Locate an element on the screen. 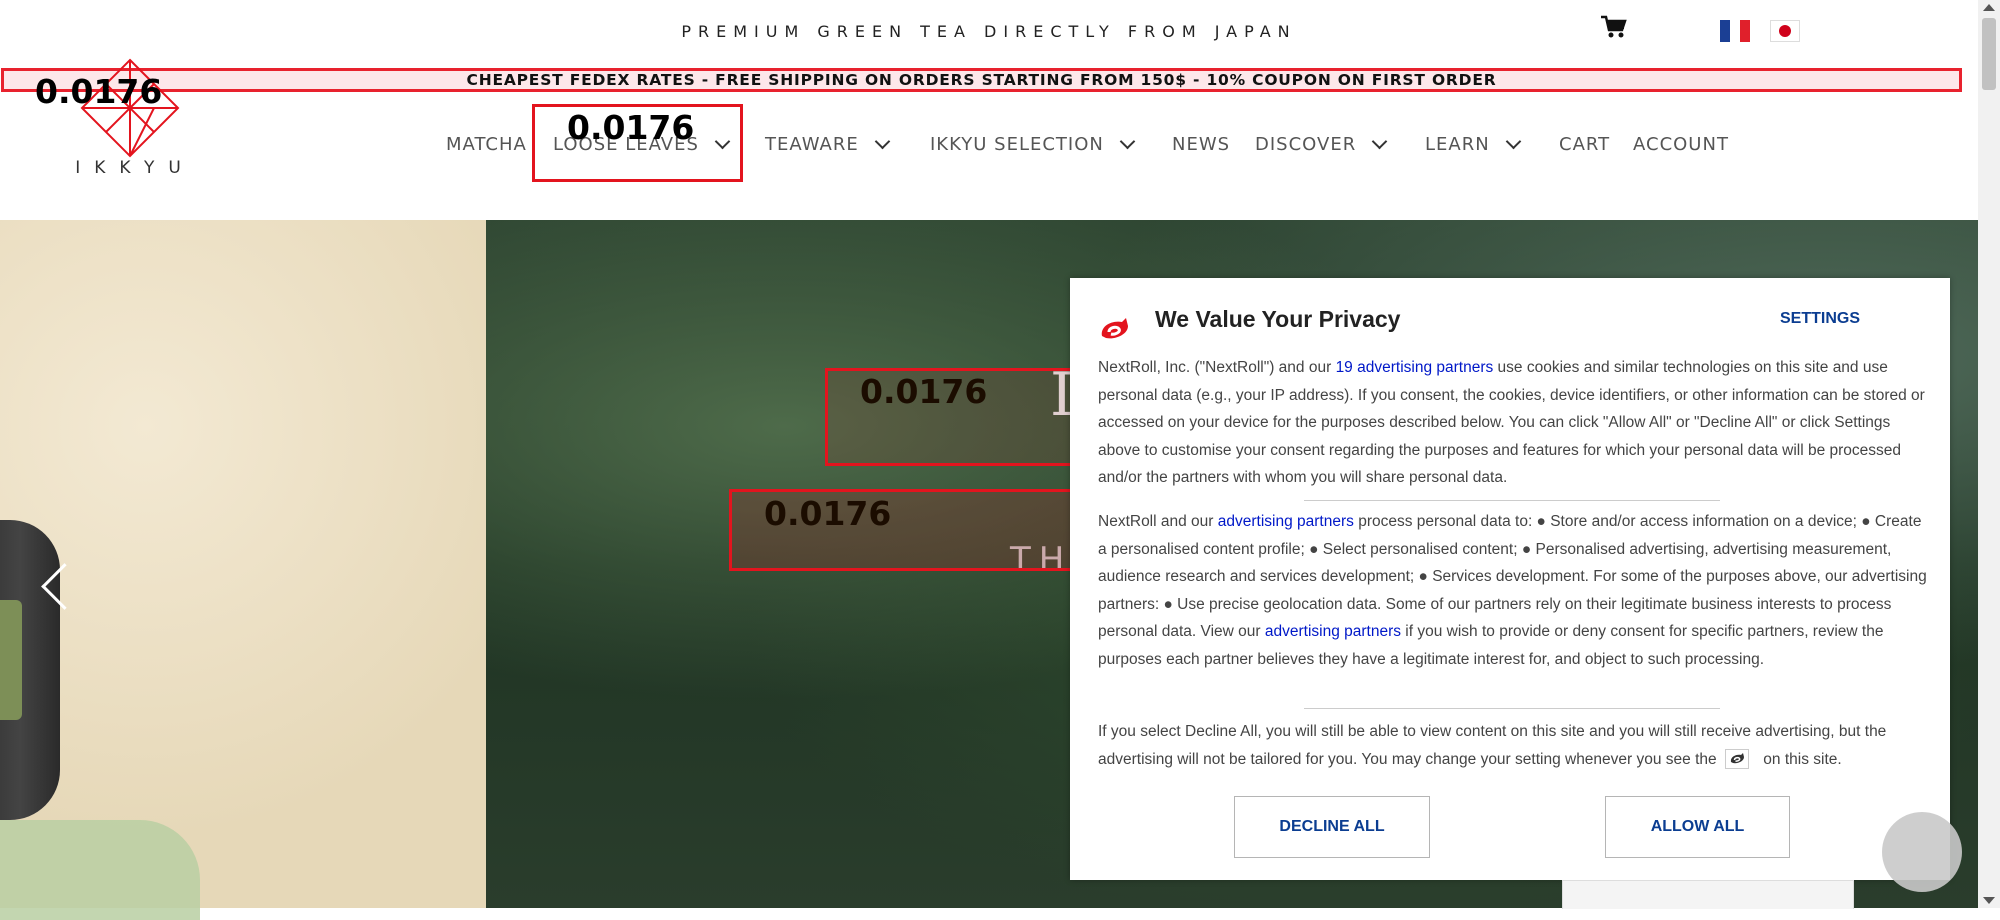 The image size is (2000, 920). scroll-down-icon is located at coordinates (1989, 900).